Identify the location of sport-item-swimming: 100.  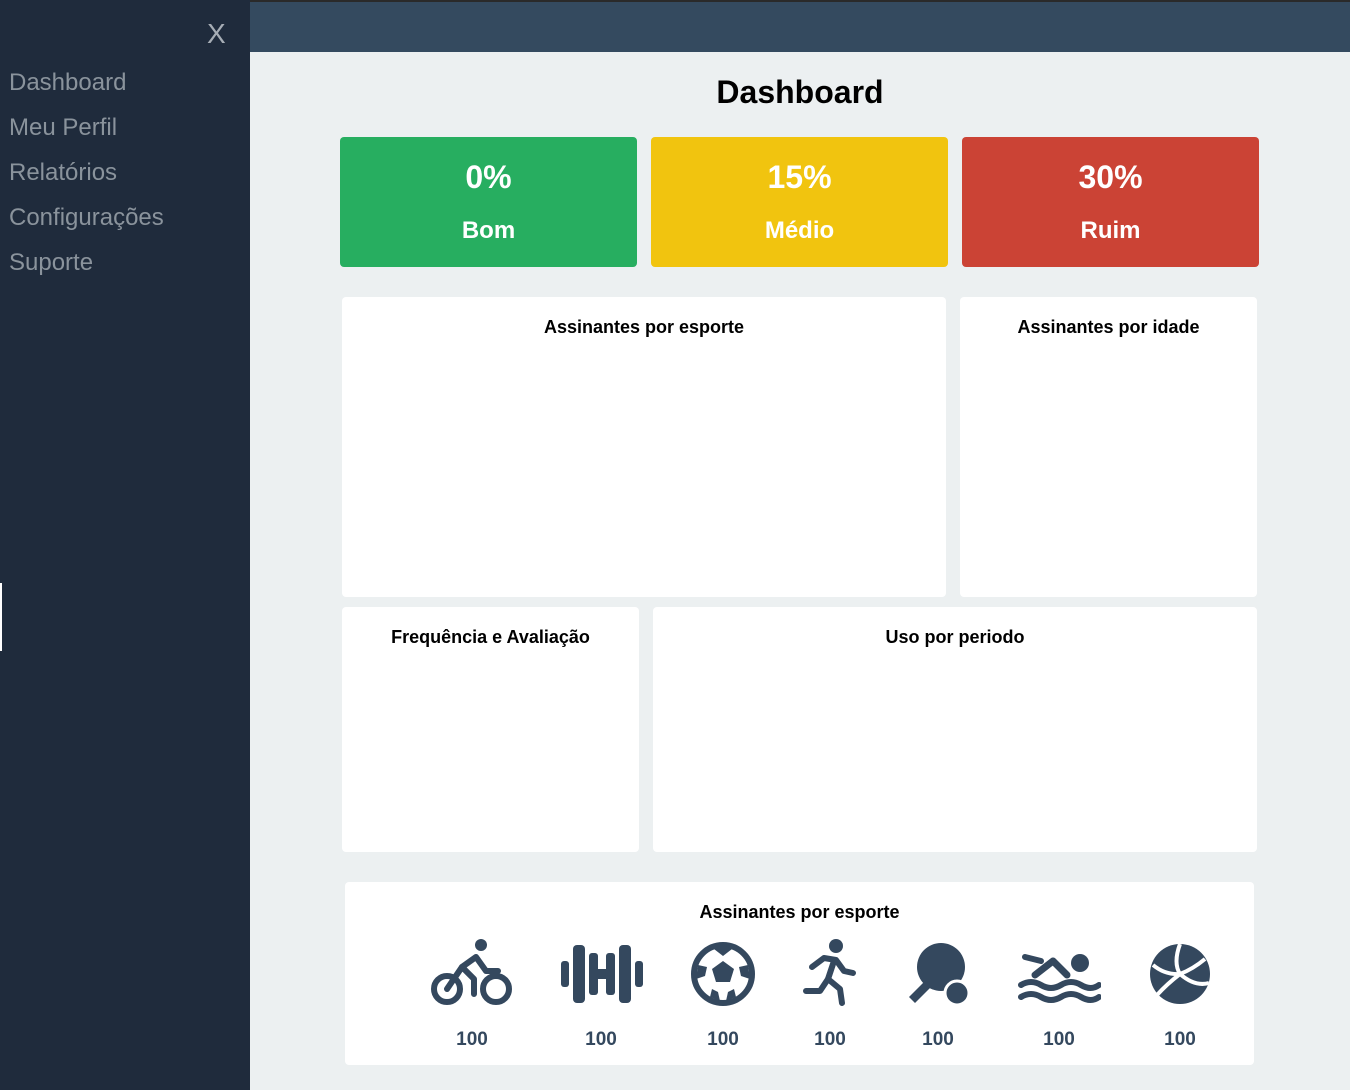
(1059, 994).